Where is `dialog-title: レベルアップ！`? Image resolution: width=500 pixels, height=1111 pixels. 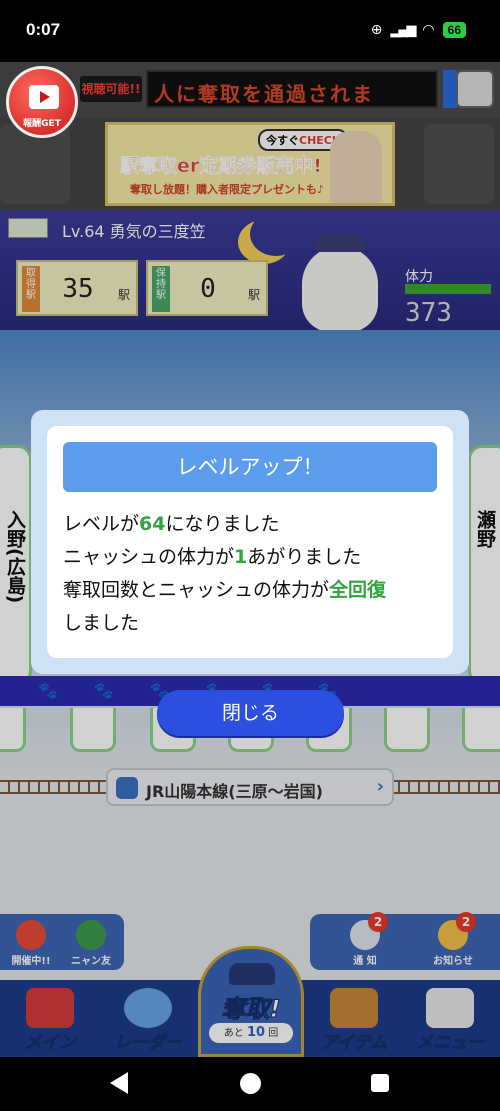
dialog-title: レベルアップ！ is located at coordinates (250, 467).